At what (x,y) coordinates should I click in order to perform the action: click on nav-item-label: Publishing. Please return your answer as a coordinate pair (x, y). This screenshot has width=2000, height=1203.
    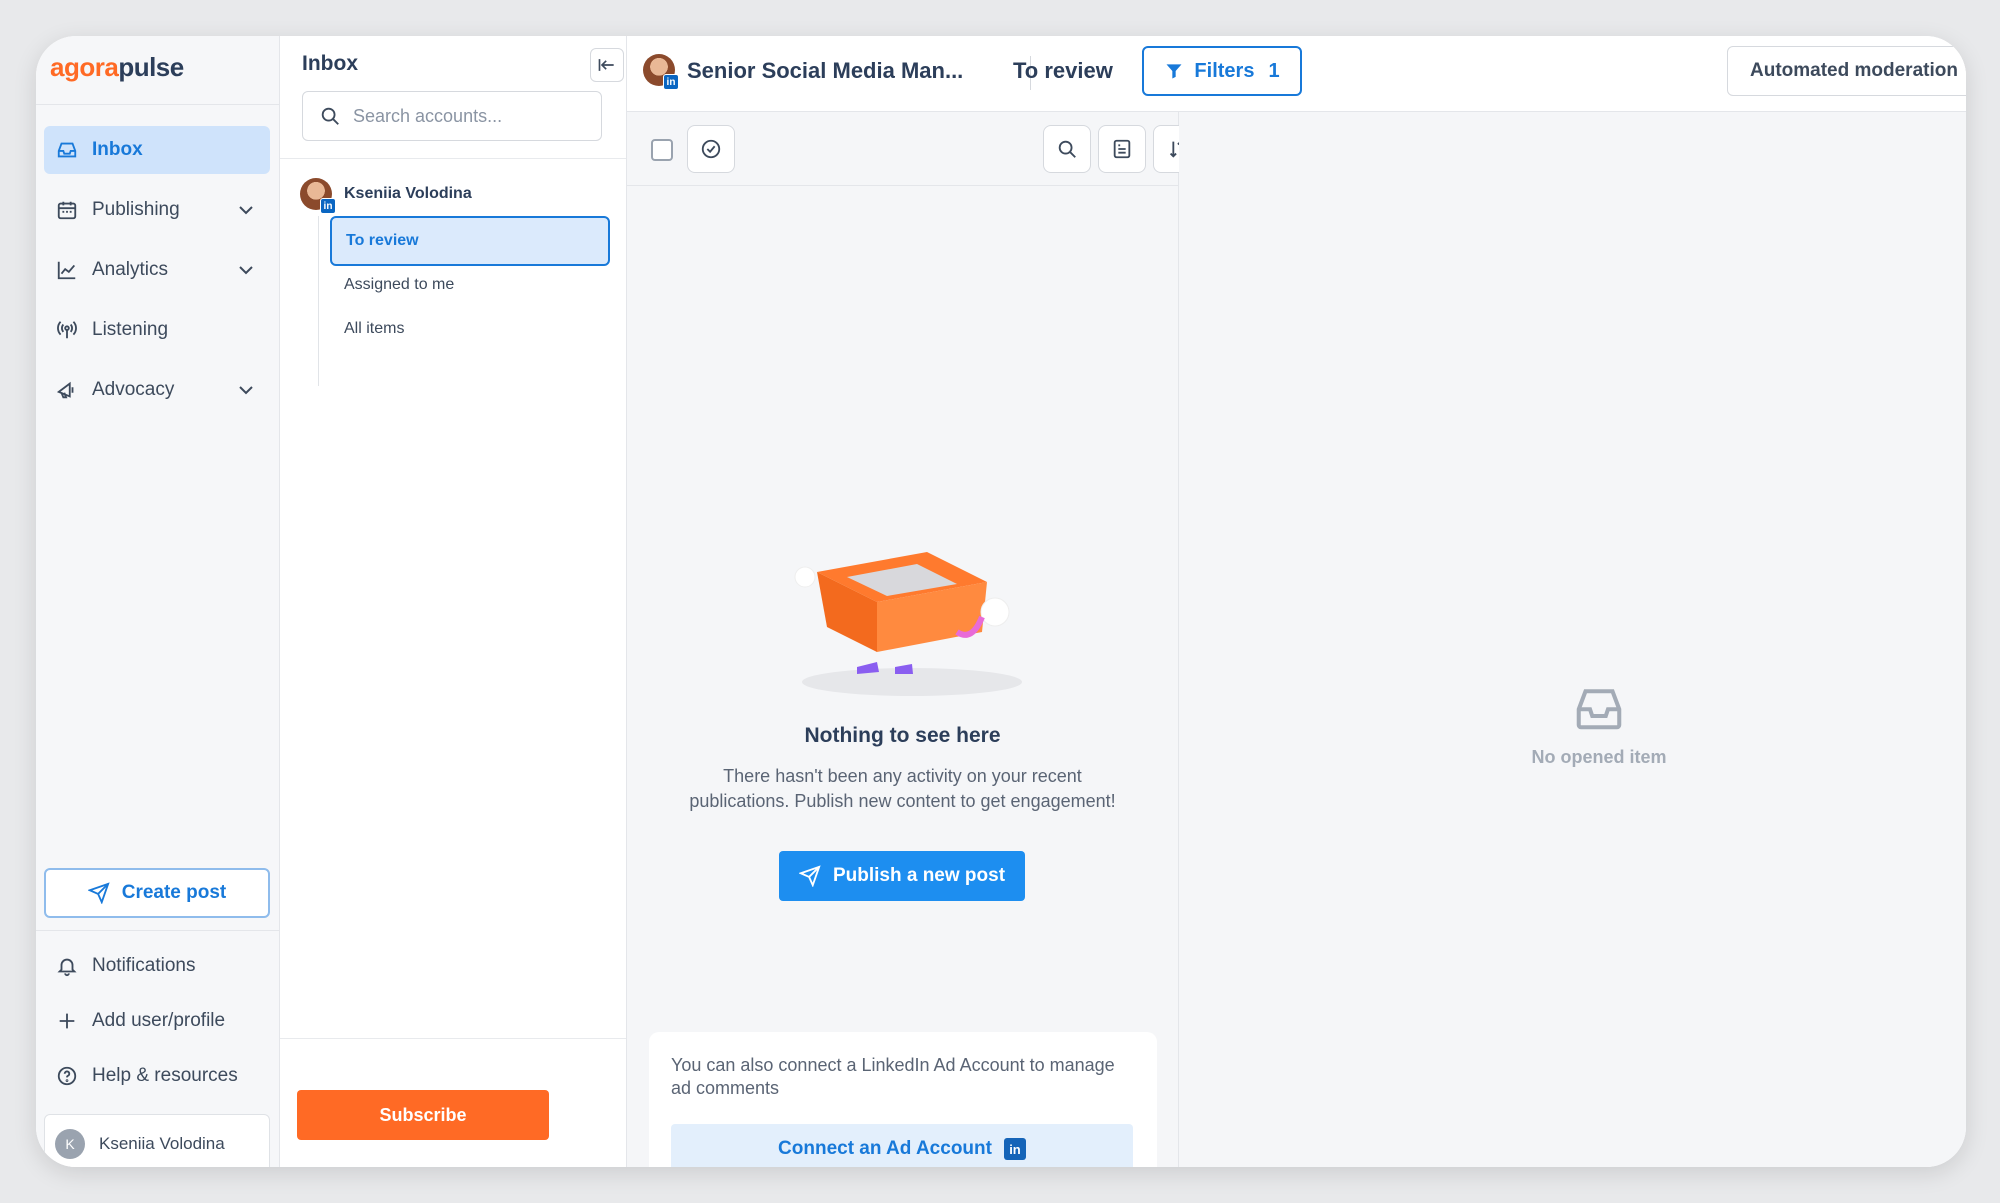
    Looking at the image, I should click on (136, 209).